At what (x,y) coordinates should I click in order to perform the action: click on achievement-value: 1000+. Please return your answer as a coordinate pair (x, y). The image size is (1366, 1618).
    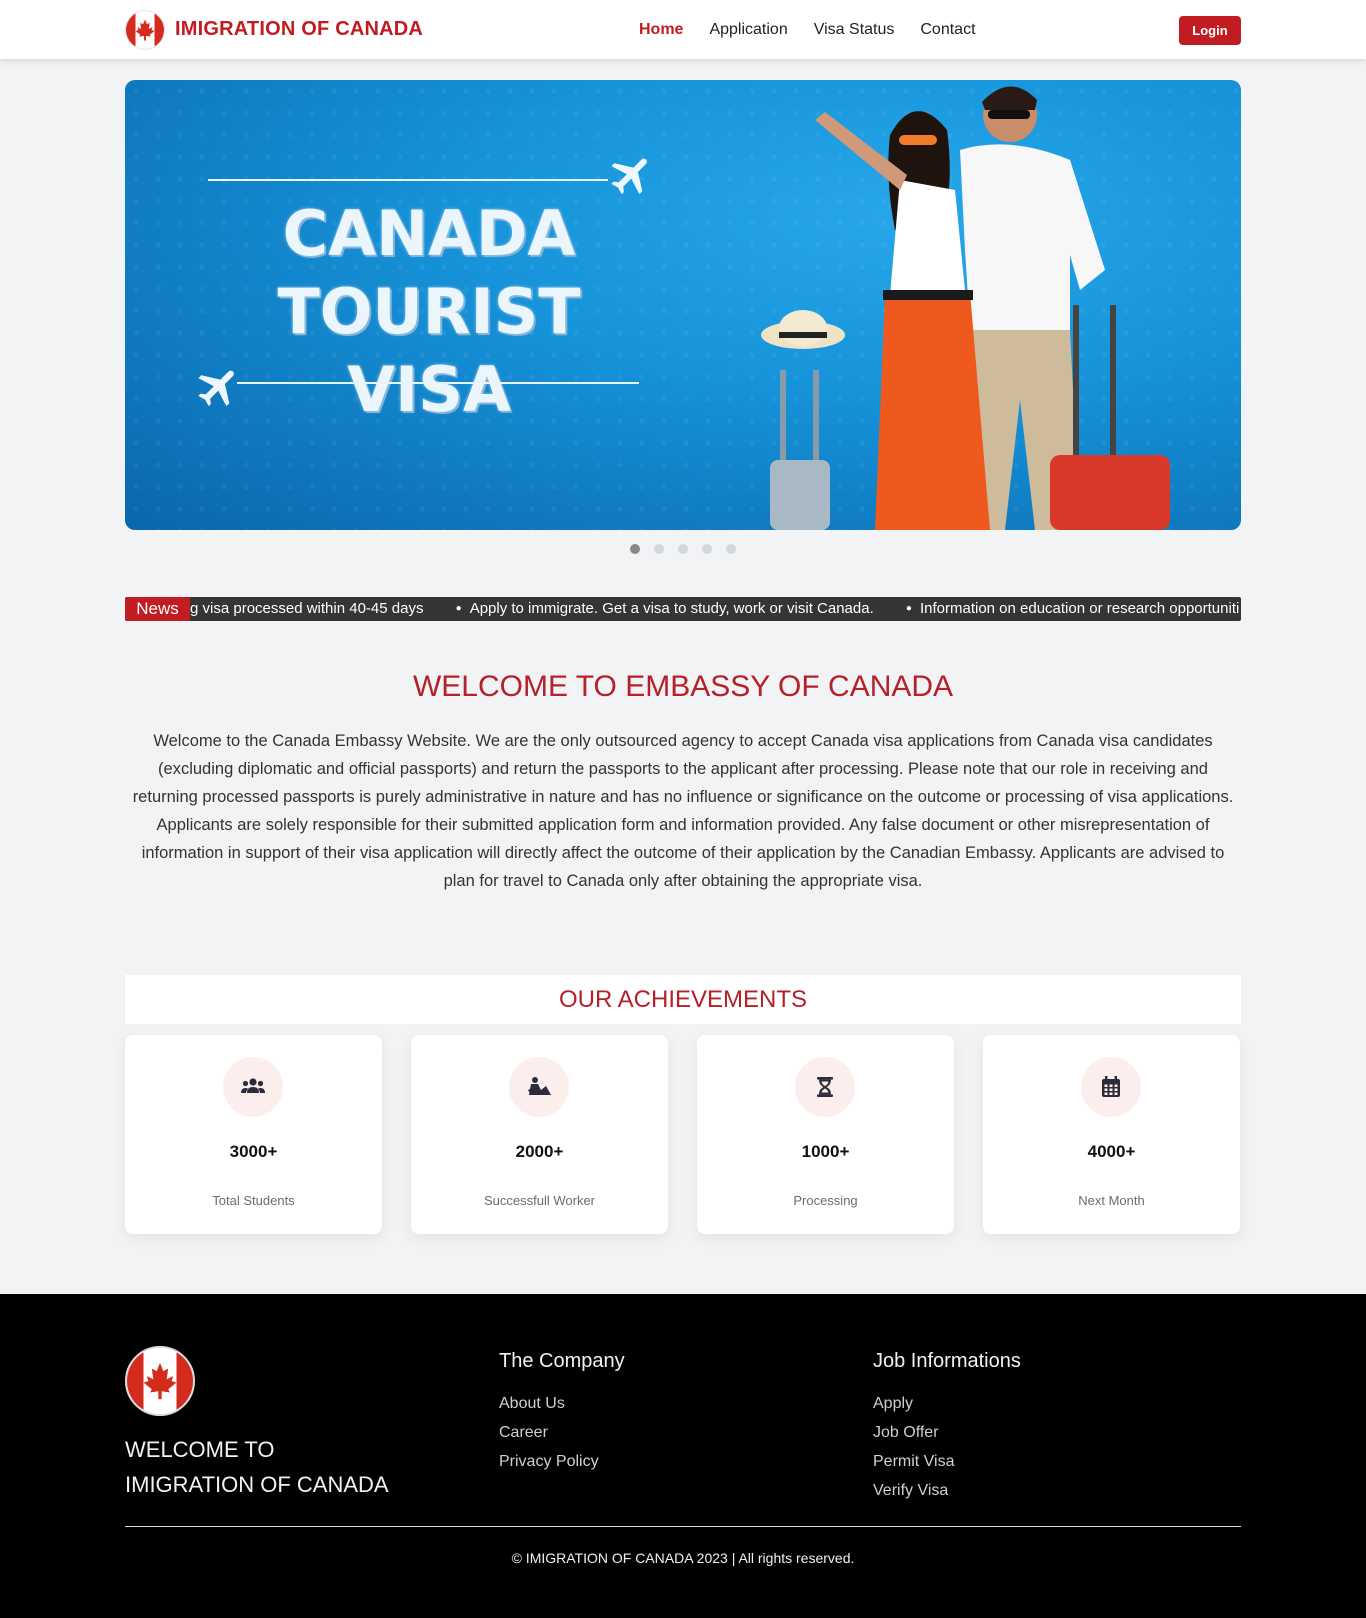
    Looking at the image, I should click on (825, 1151).